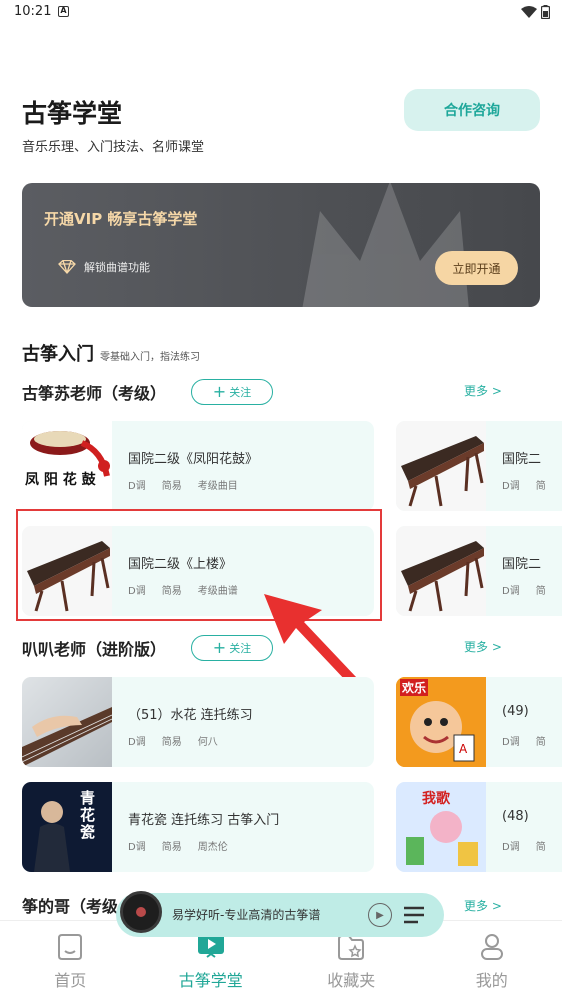  I want to click on page-title: 古筝学堂, so click(72, 113).